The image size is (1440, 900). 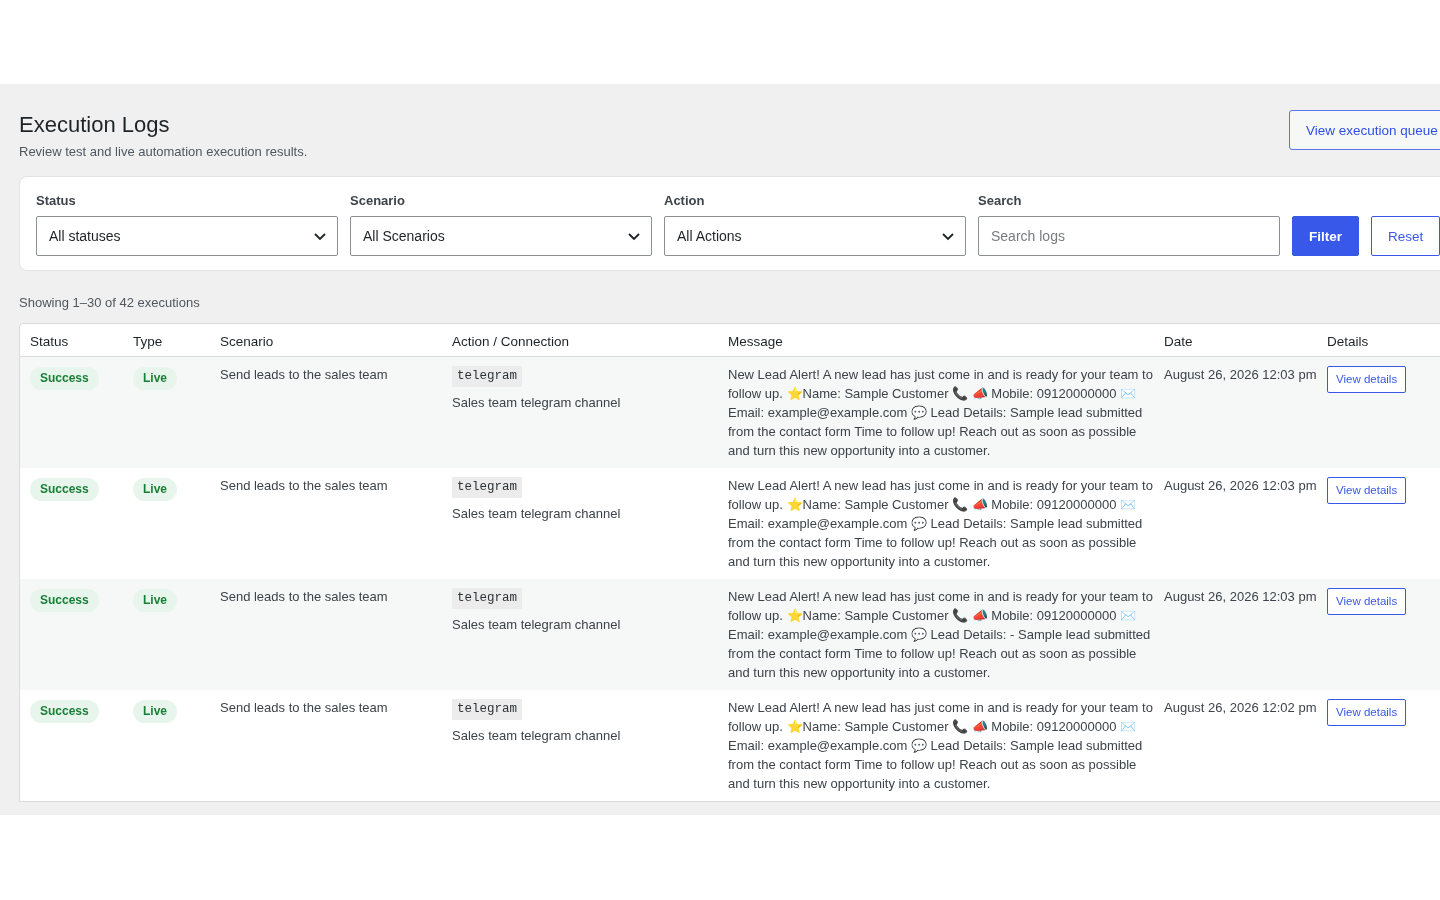 I want to click on reset-button: Reset, so click(x=1405, y=236).